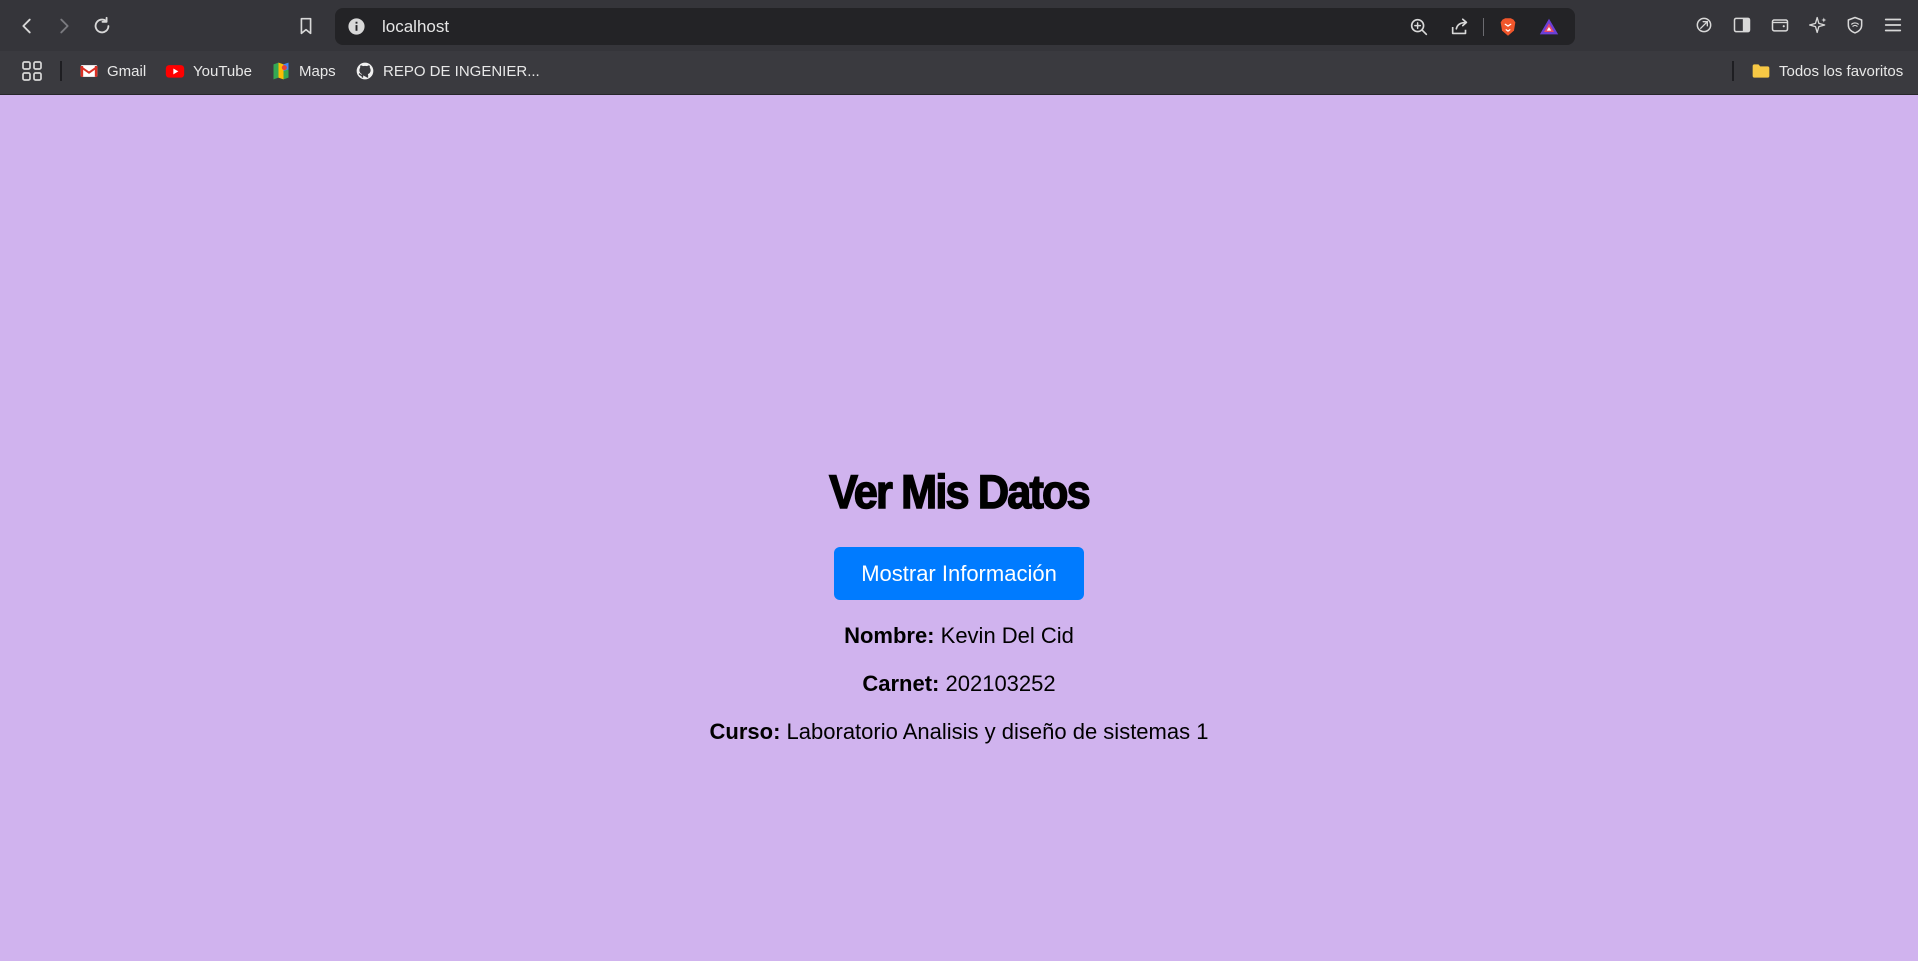 The image size is (1918, 961). I want to click on zoom-in-icon, so click(1419, 27).